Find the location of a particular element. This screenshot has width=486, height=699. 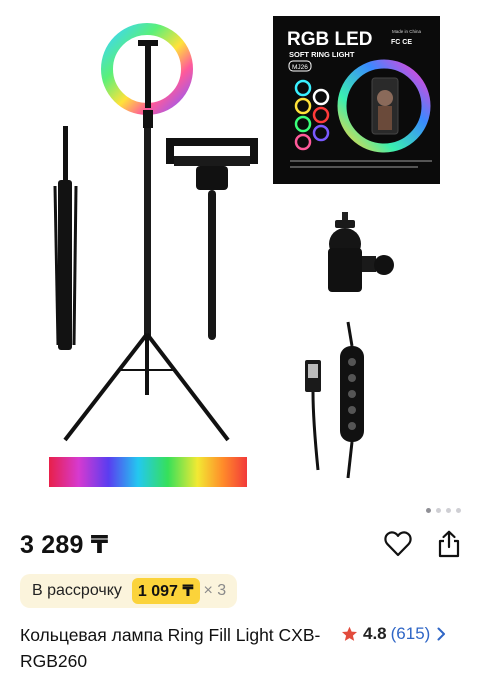

share-button is located at coordinates (449, 544).